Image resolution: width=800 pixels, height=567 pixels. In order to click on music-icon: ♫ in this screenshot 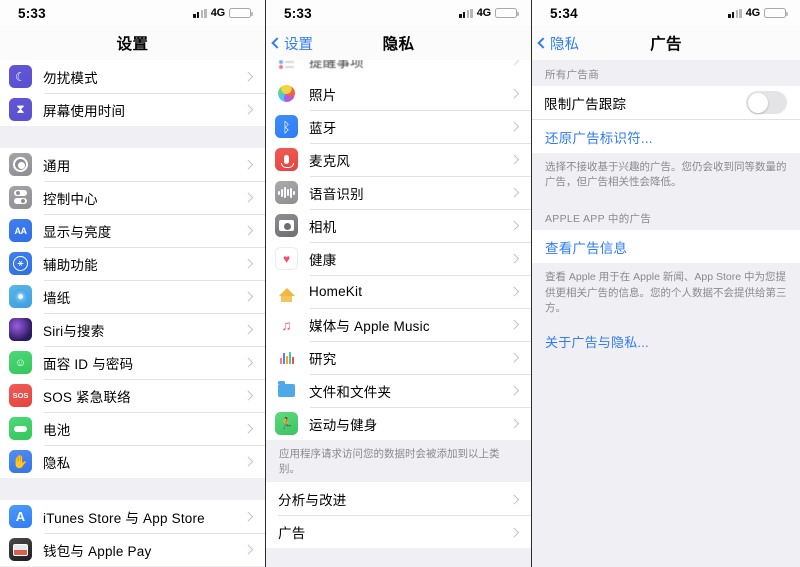, I will do `click(286, 324)`.